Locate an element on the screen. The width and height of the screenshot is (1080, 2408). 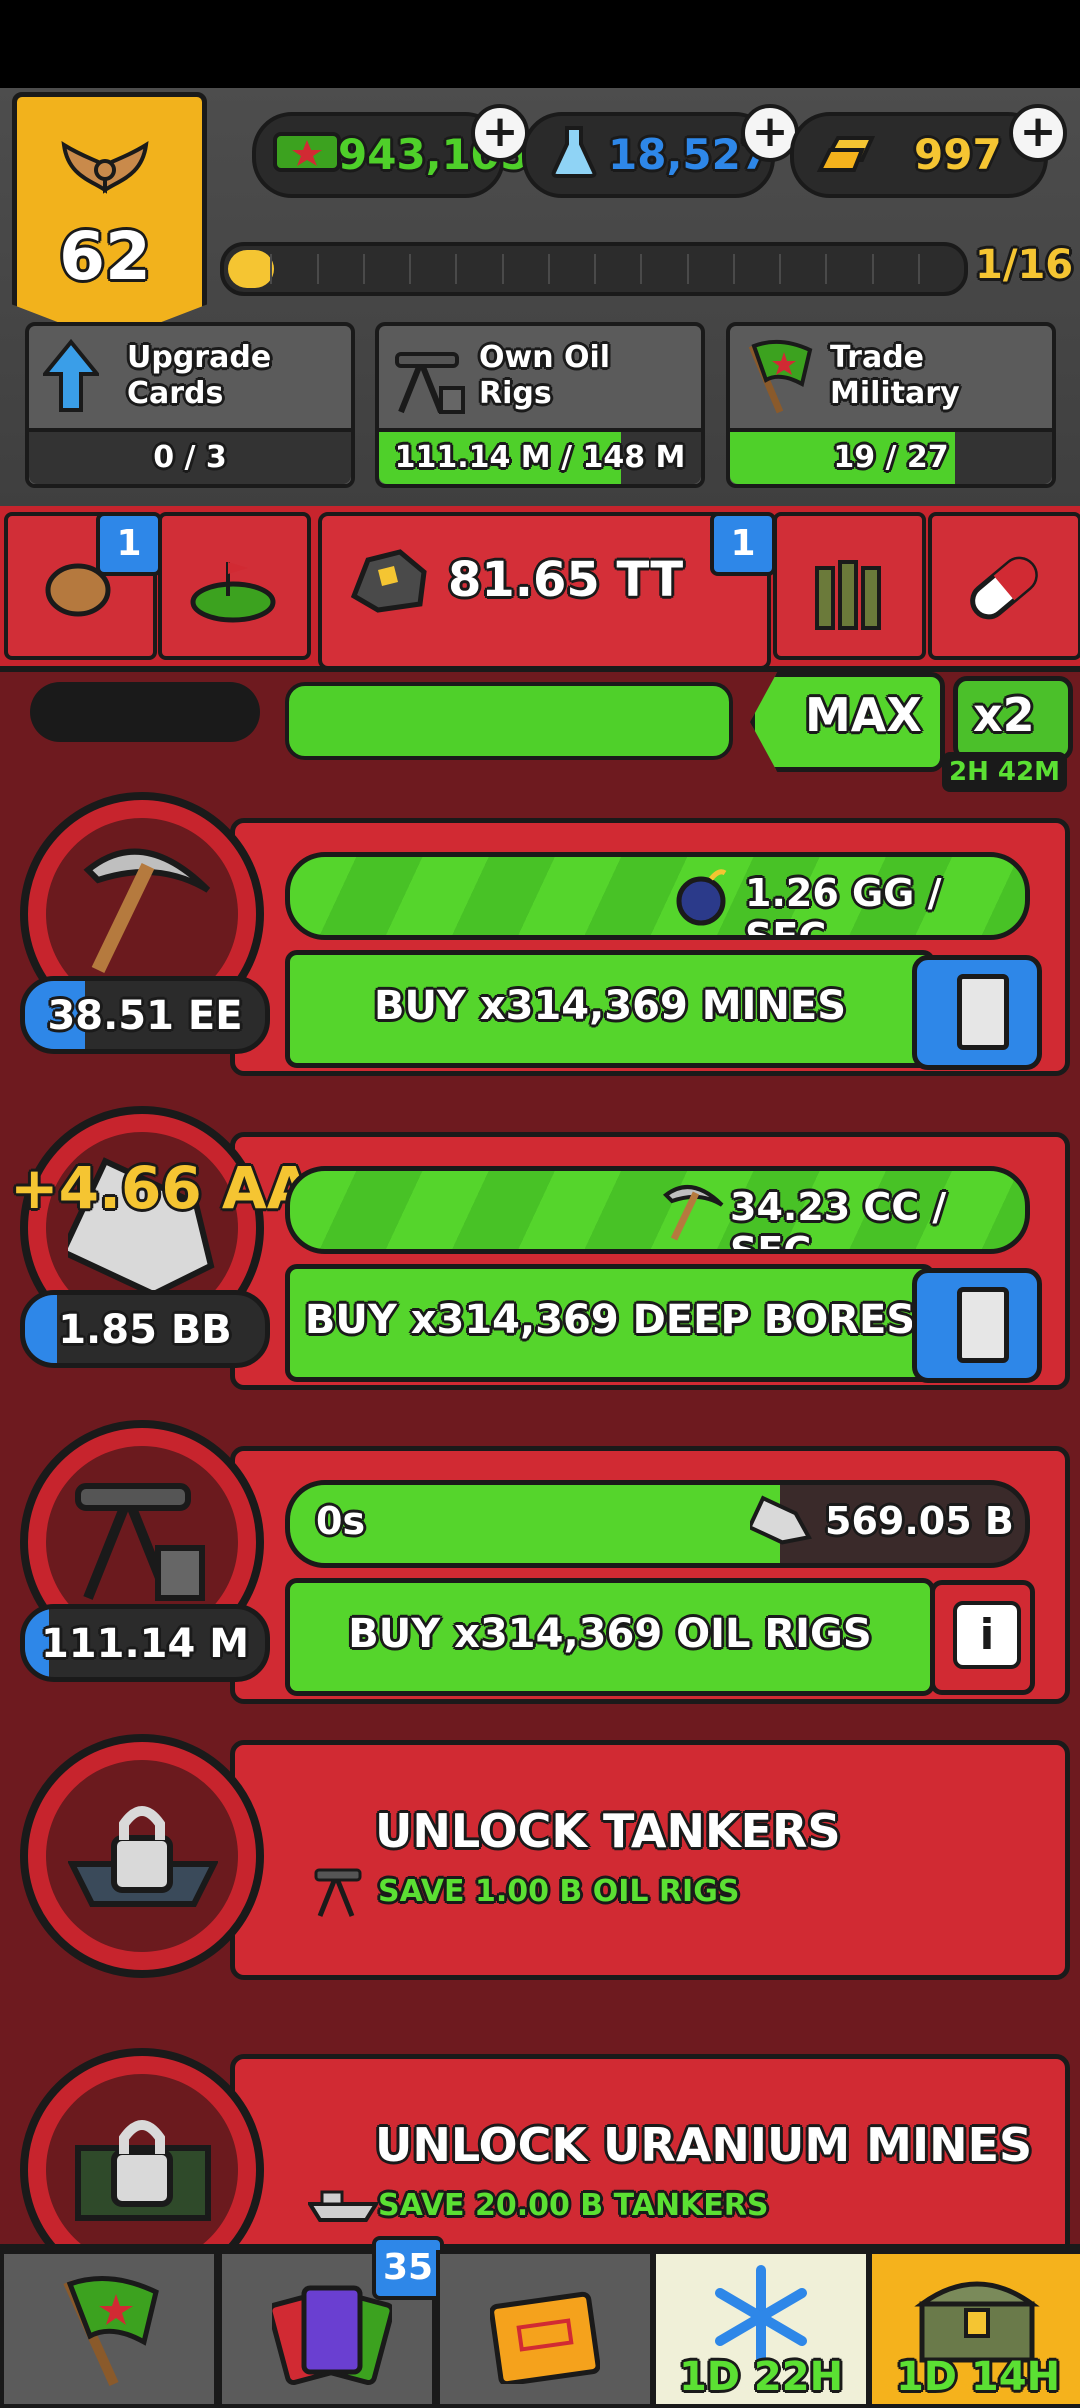
deep-bores-count-text: 1.85 BB is located at coordinates (145, 1330).